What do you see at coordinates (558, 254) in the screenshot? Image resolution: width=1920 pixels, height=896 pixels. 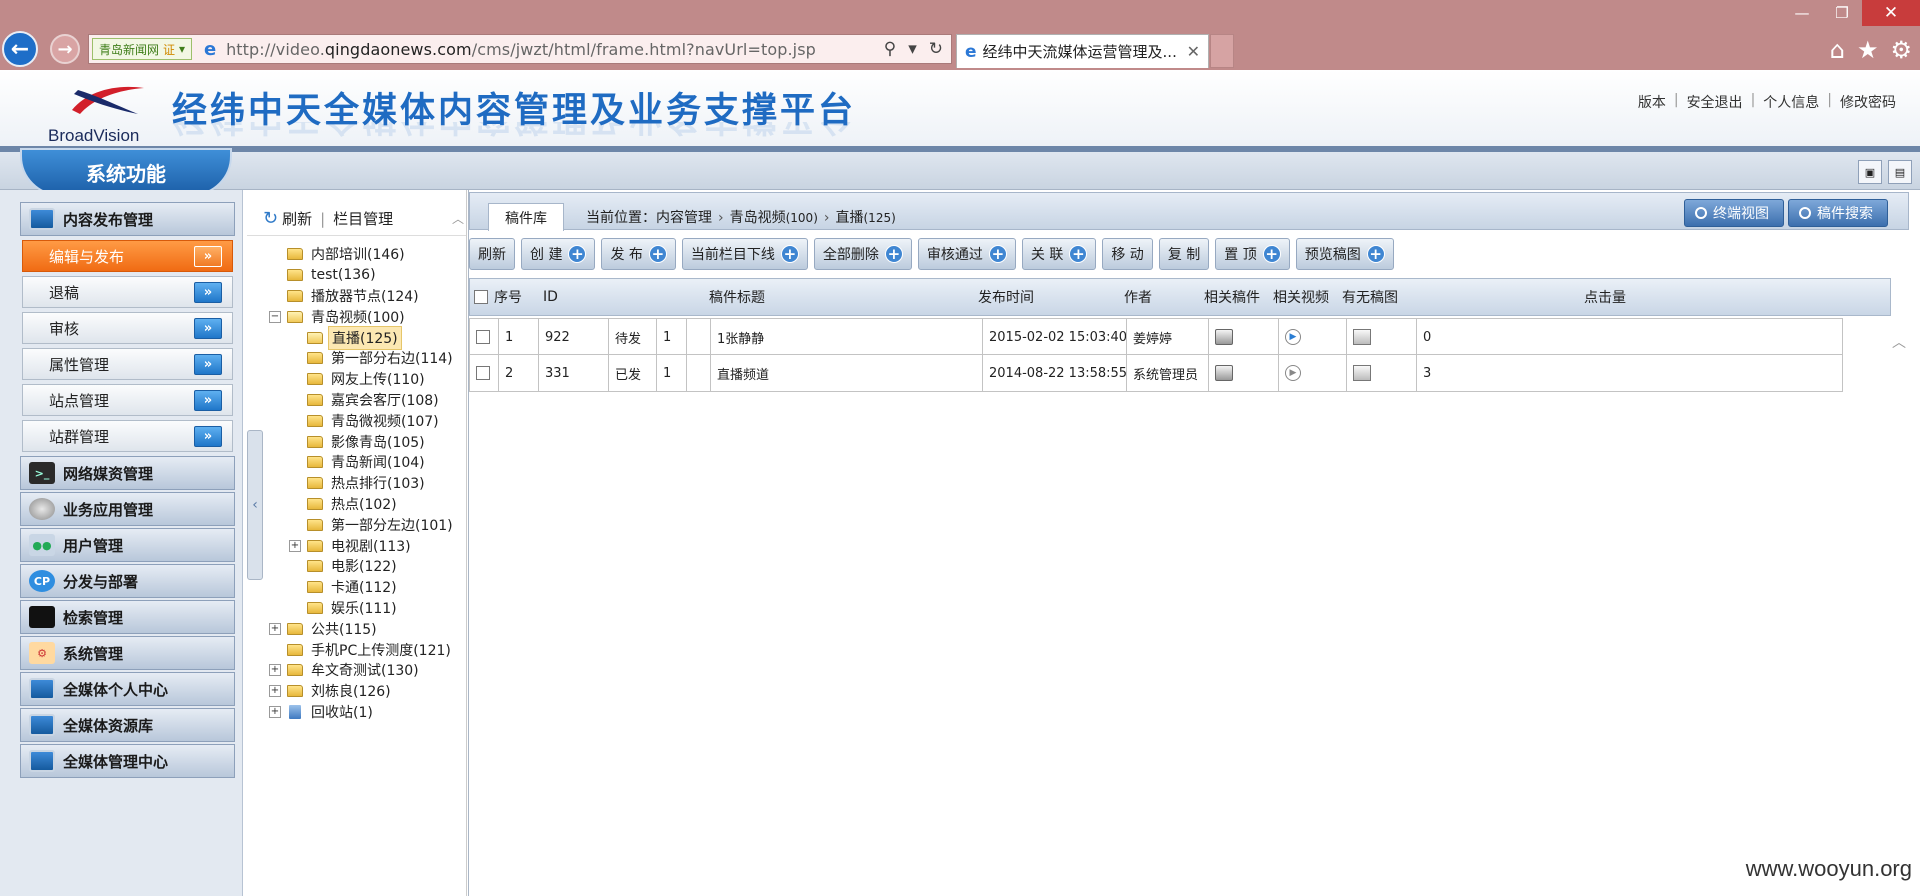 I see `toolbar-button: 创 建 +` at bounding box center [558, 254].